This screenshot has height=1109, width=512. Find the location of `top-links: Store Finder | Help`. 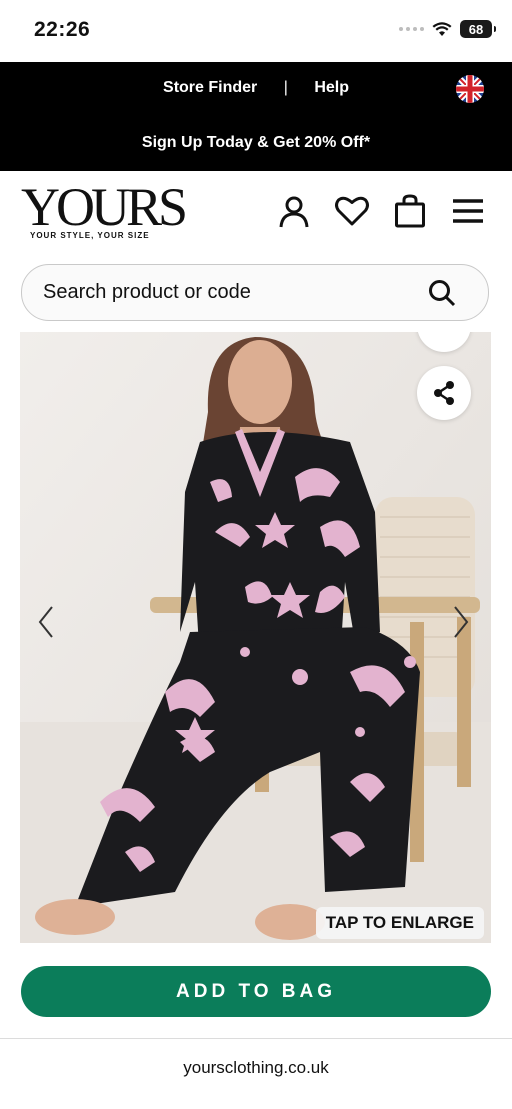

top-links: Store Finder | Help is located at coordinates (256, 88).